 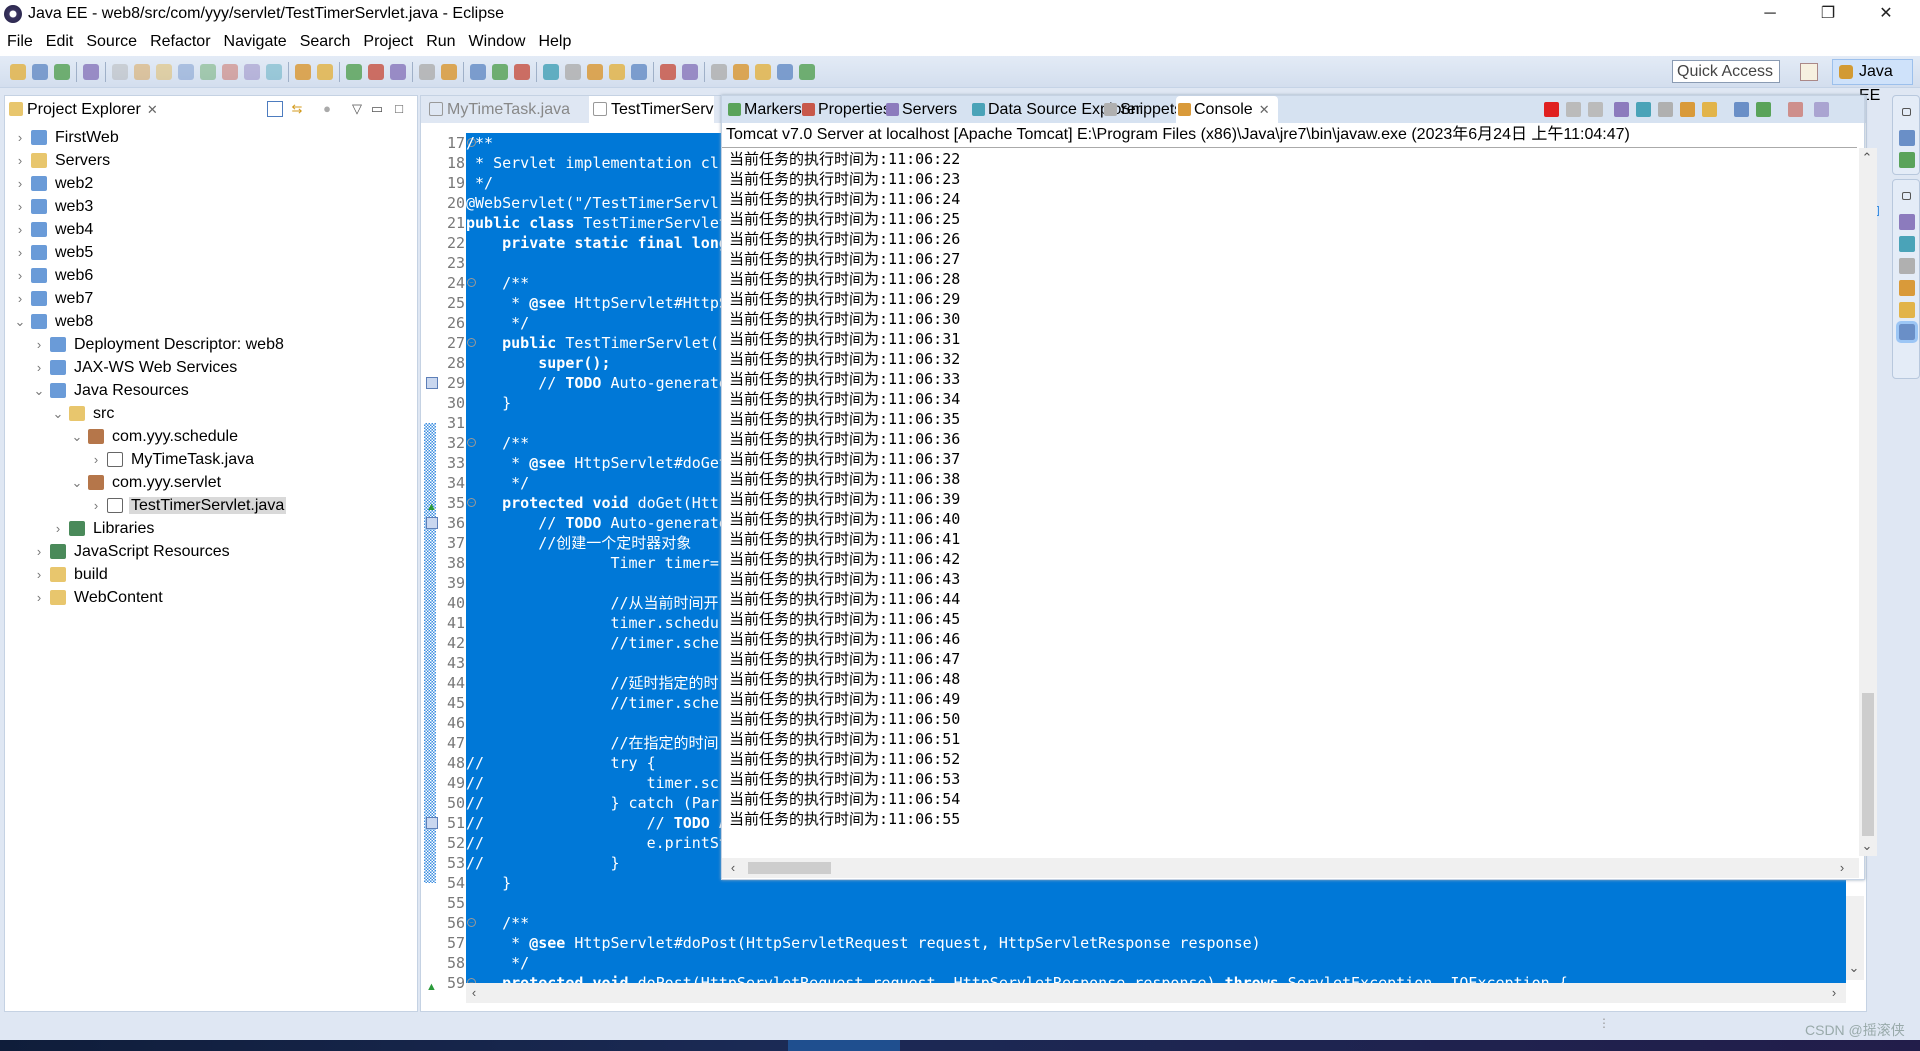 What do you see at coordinates (161, 344) in the screenshot?
I see `tree-item: › Deployment Descriptor: web8` at bounding box center [161, 344].